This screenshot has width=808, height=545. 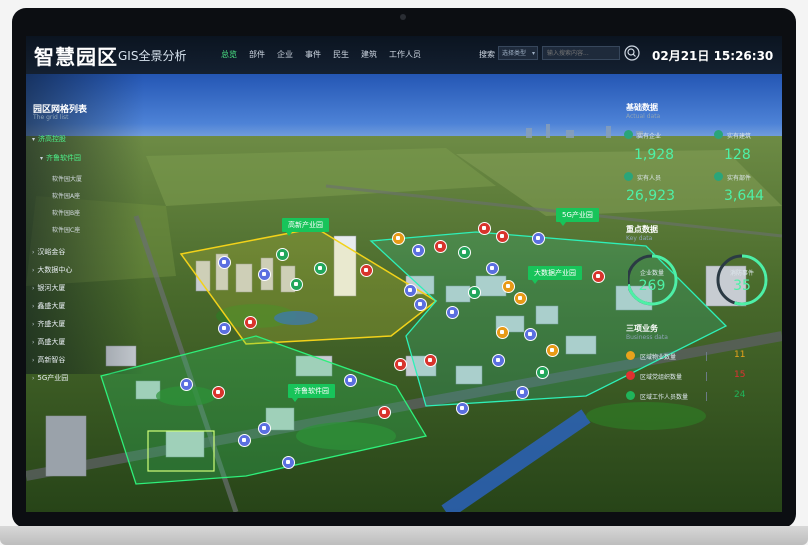 I want to click on zone-label-5g: 5G产业园, so click(x=577, y=217).